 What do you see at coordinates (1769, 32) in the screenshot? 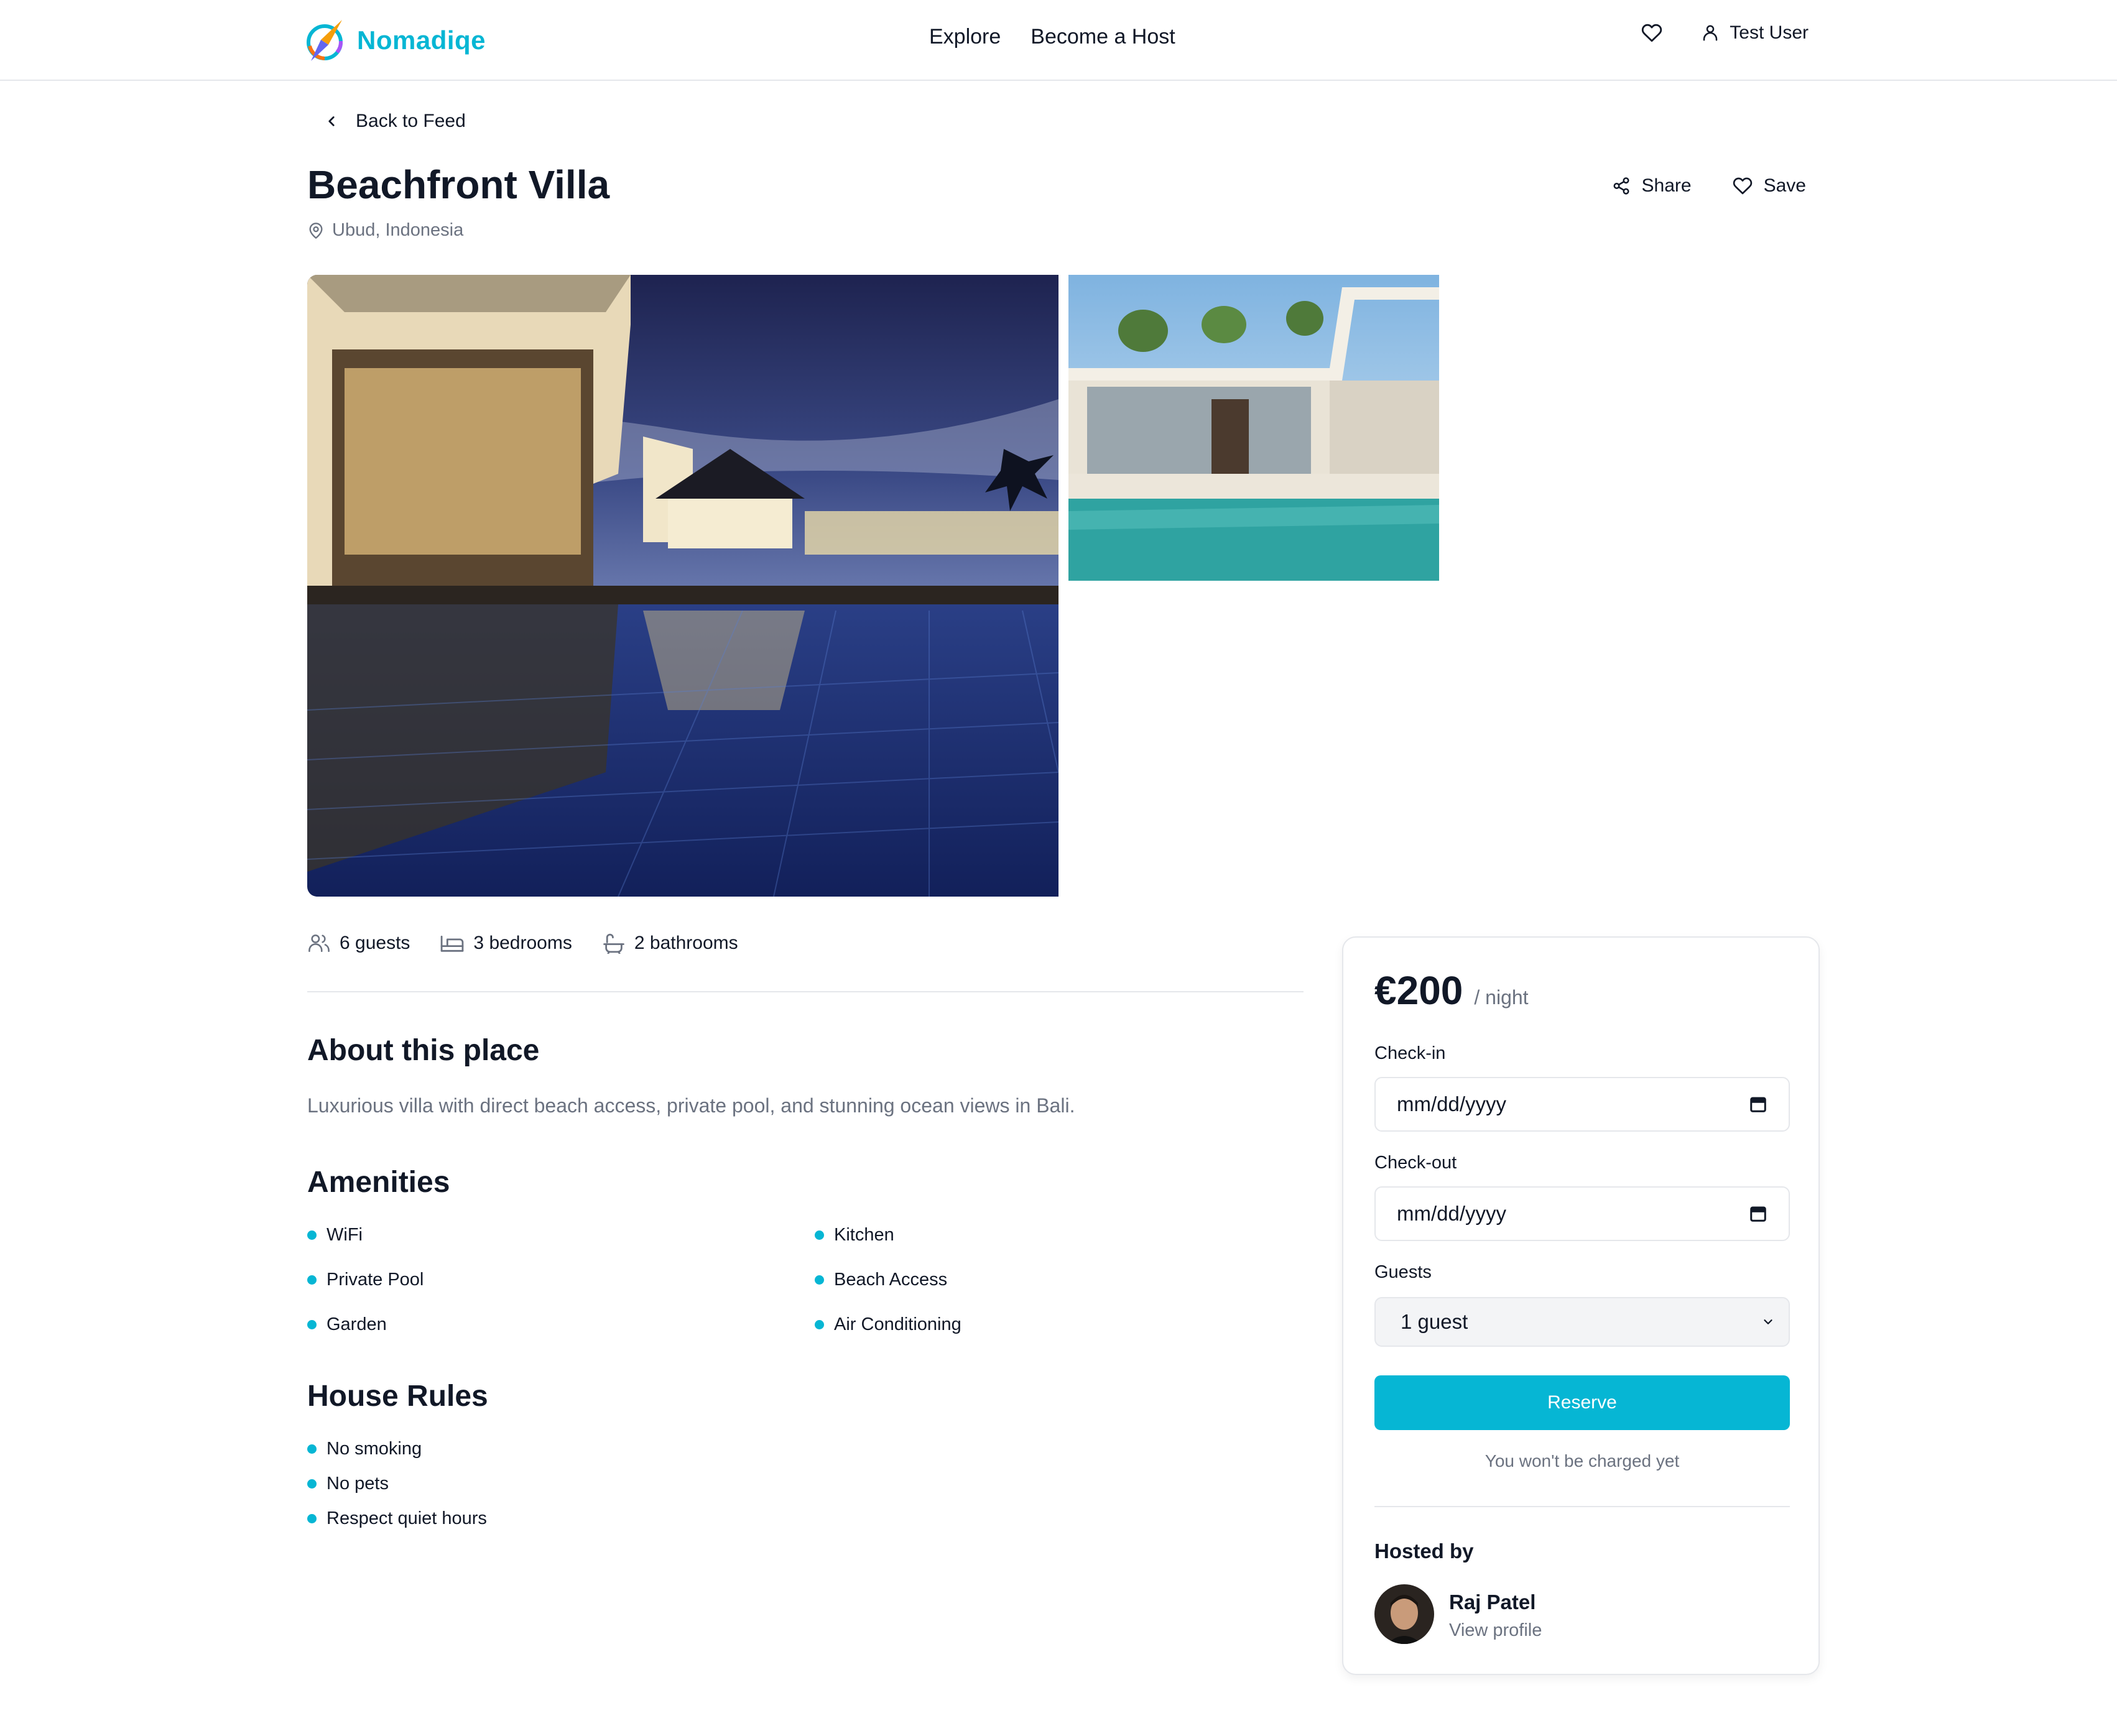
I see `user-name: Test User` at bounding box center [1769, 32].